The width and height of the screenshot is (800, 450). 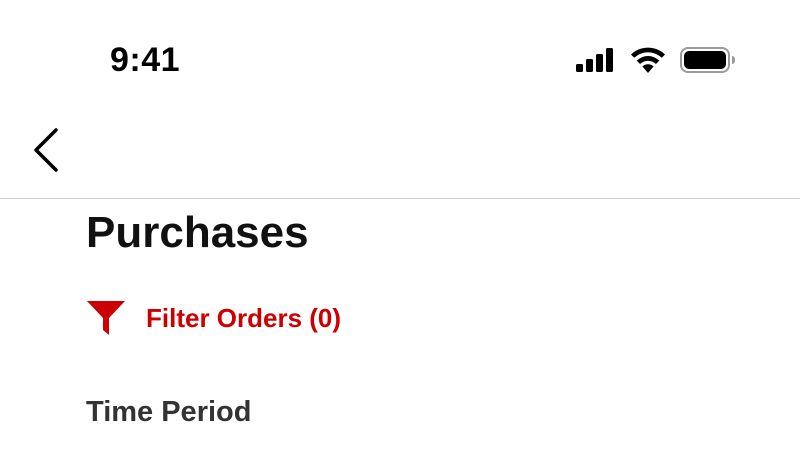 What do you see at coordinates (169, 412) in the screenshot?
I see `time-period-heading: Time Period` at bounding box center [169, 412].